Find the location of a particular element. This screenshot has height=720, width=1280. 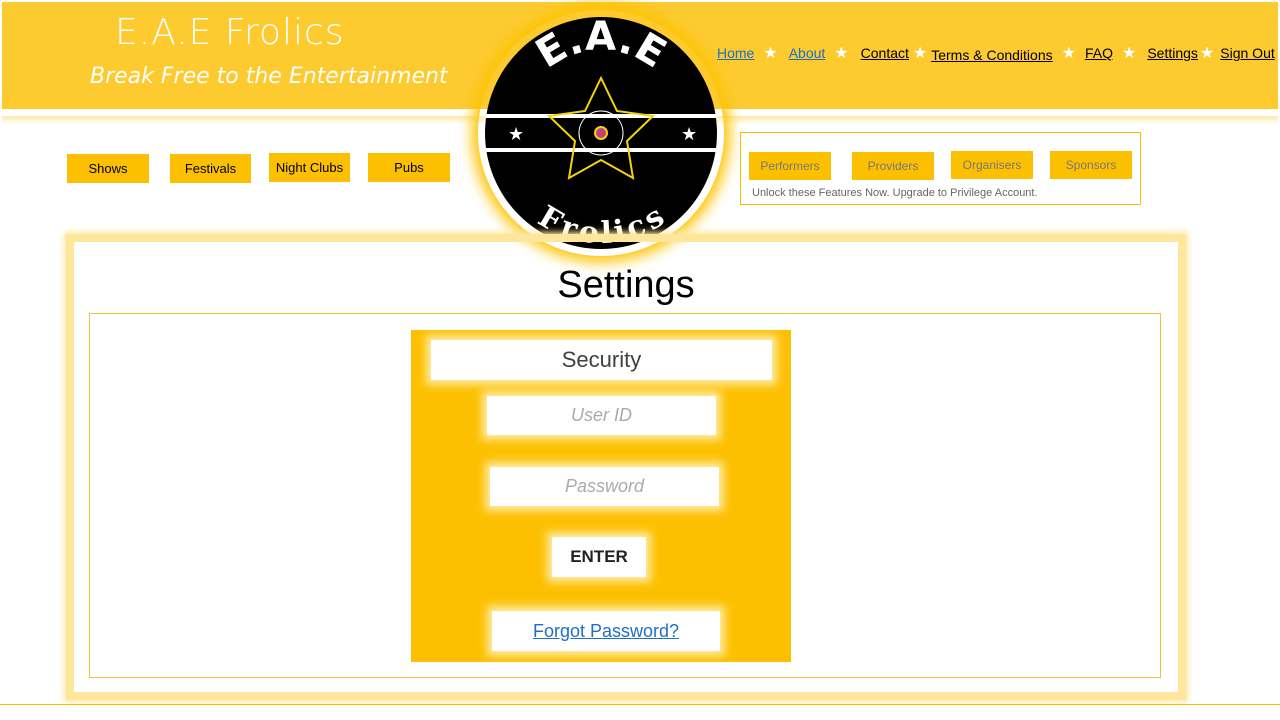

enter-button: ENTER is located at coordinates (599, 557).